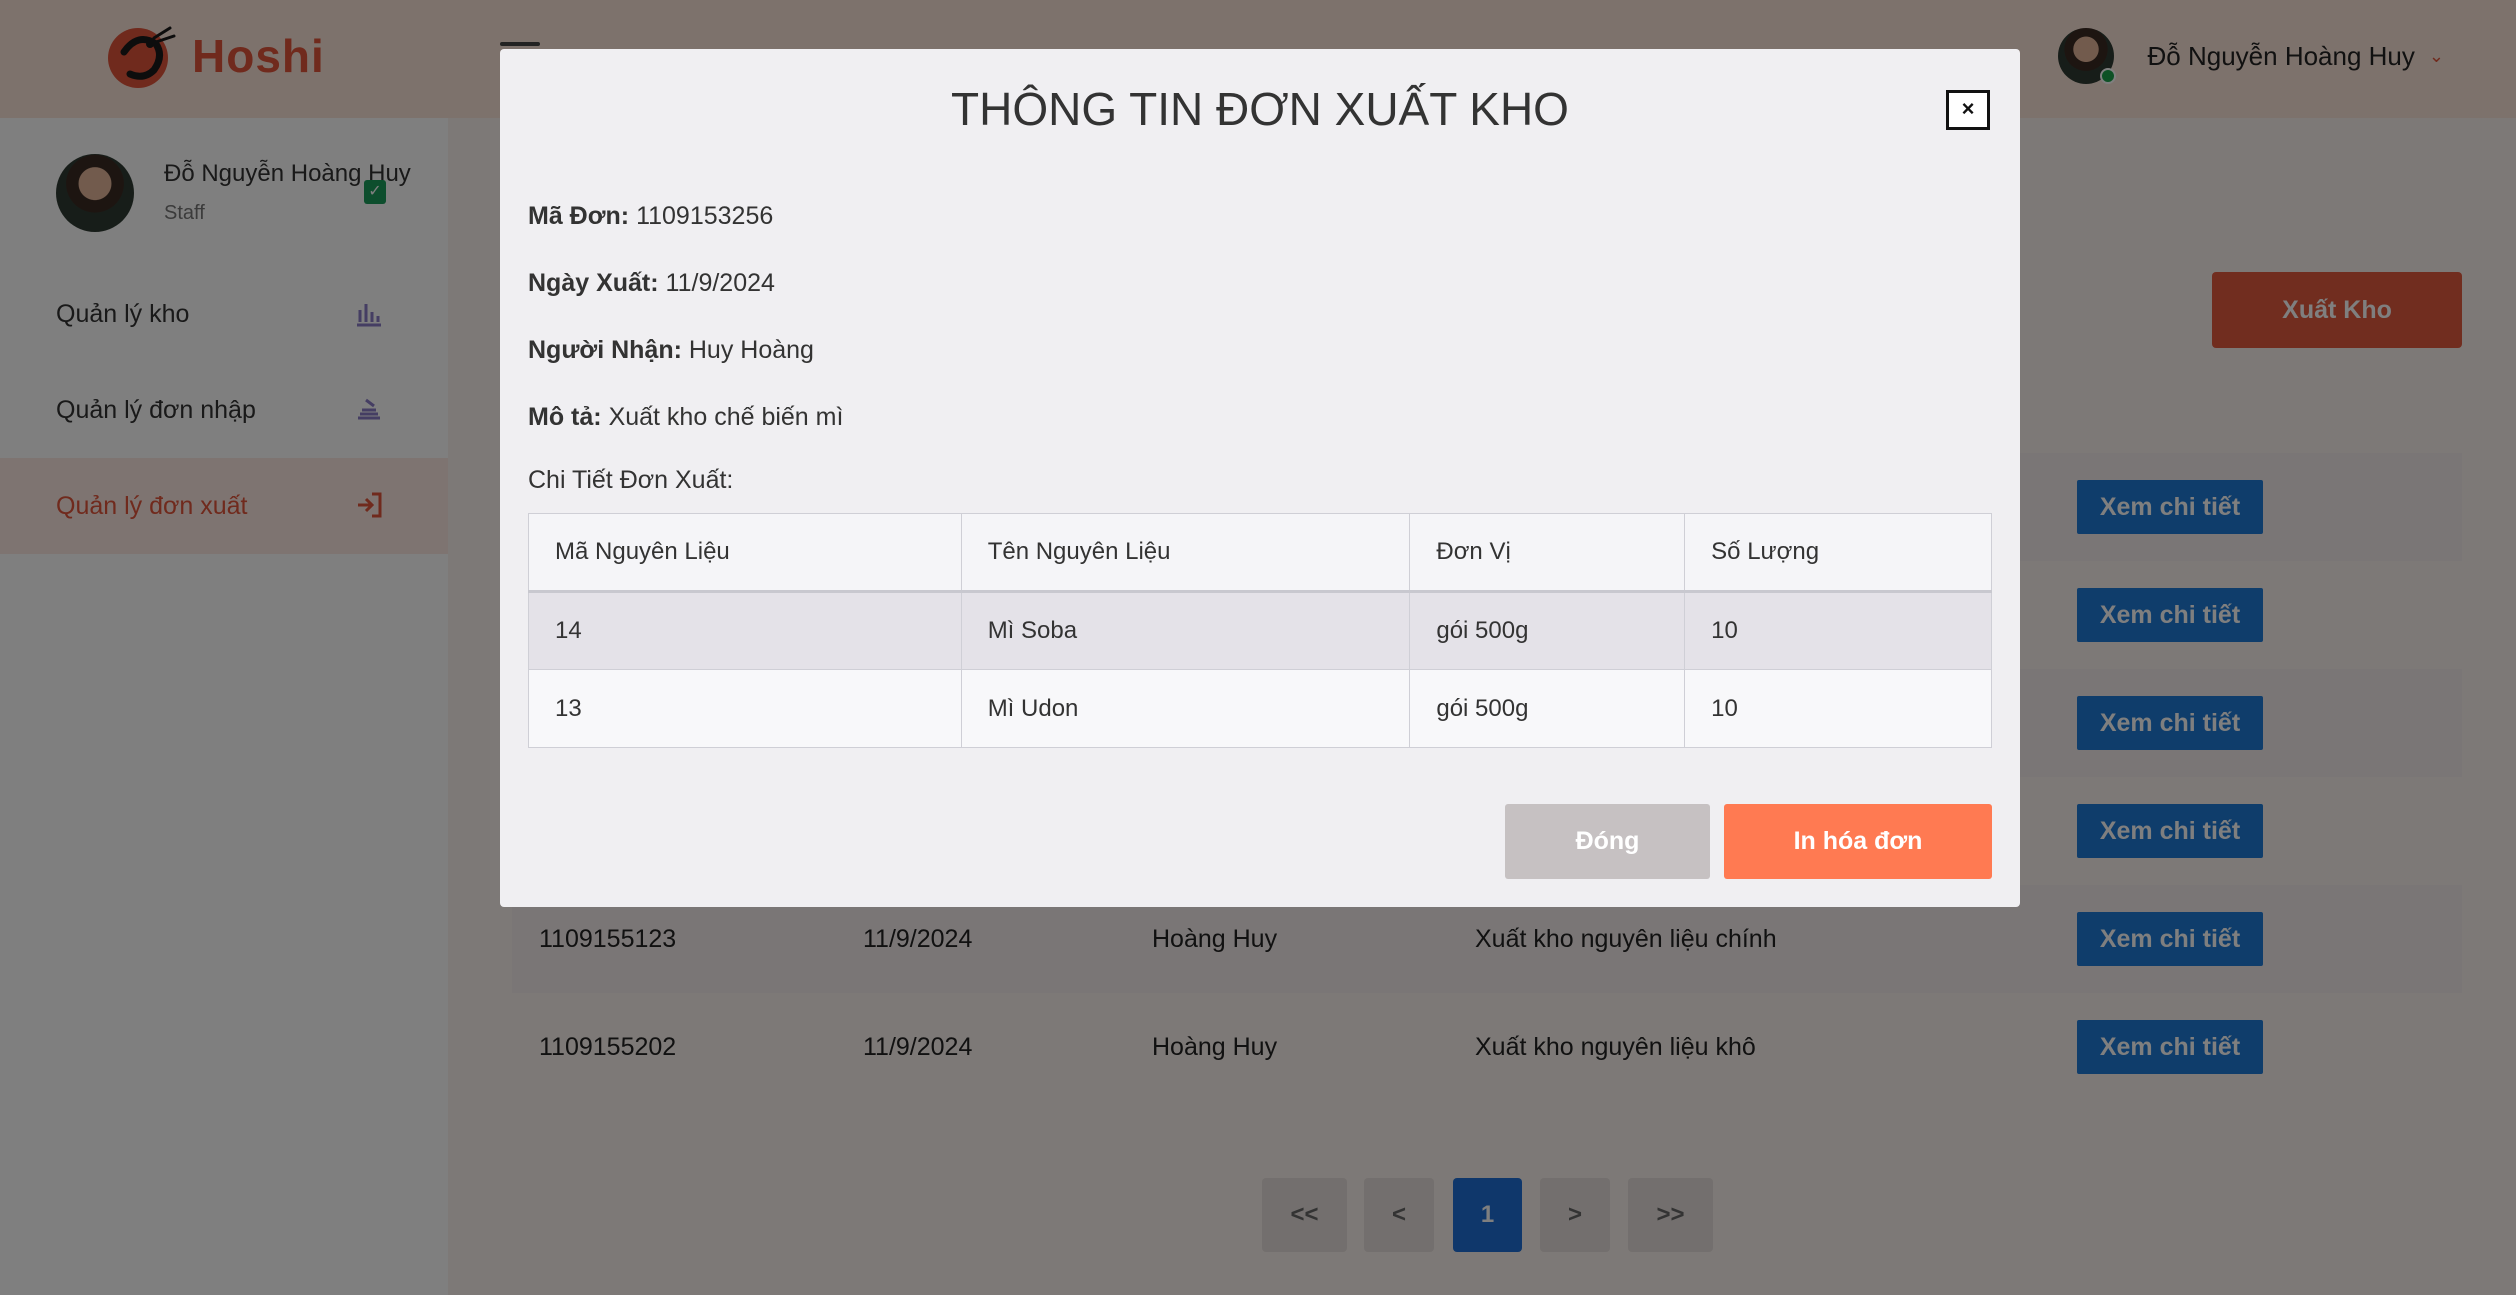 Image resolution: width=2516 pixels, height=1295 pixels. What do you see at coordinates (1185, 708) in the screenshot?
I see `table-cell: Mì Udon` at bounding box center [1185, 708].